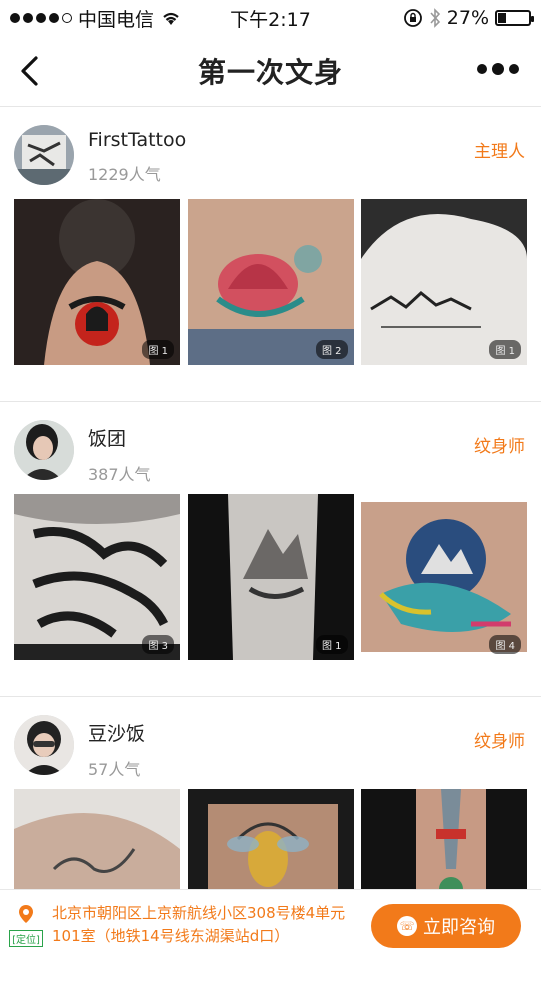 The width and height of the screenshot is (541, 991). Describe the element at coordinates (331, 349) in the screenshot. I see `photo-count-tag: 图 2` at that location.